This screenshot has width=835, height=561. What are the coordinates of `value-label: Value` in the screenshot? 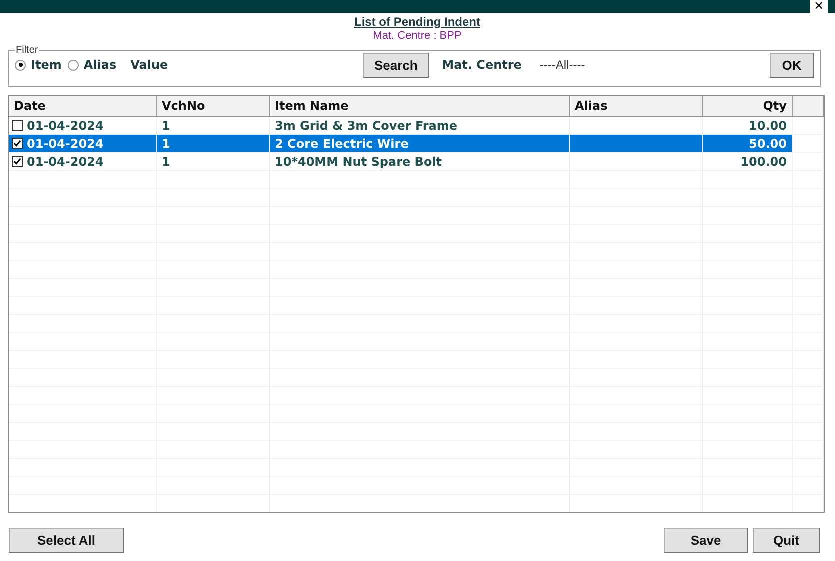 It's located at (149, 65).